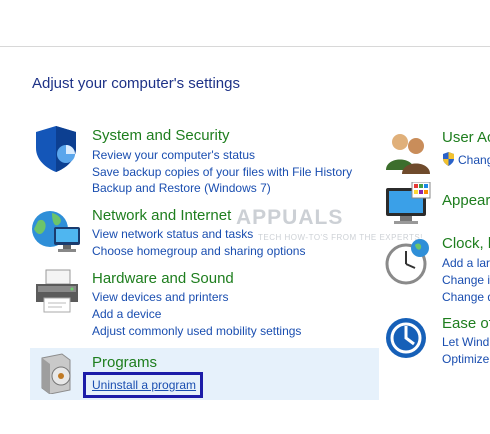 The image size is (490, 434). Describe the element at coordinates (245, 23) in the screenshot. I see `top-bar` at that location.